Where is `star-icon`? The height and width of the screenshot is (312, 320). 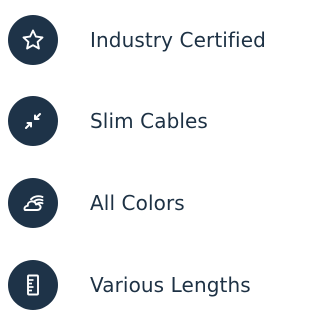
star-icon is located at coordinates (33, 40).